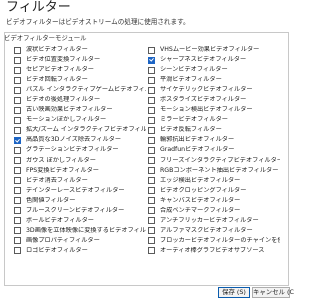  What do you see at coordinates (210, 50) in the screenshot?
I see `filter-label: VHSムービー効果ビデオフィルター` at bounding box center [210, 50].